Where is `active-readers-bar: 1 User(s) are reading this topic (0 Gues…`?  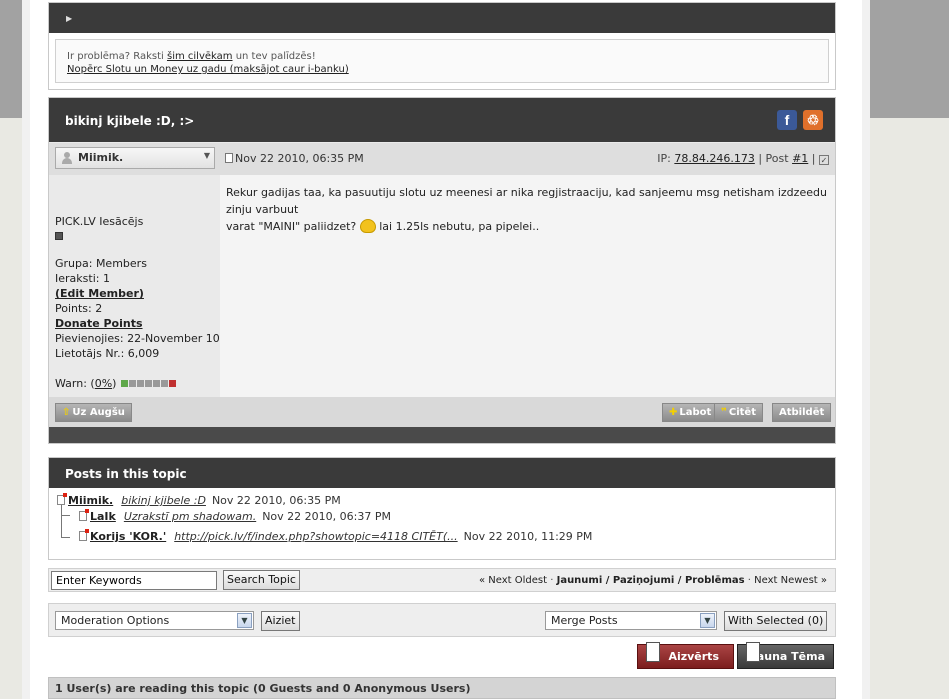
active-readers-bar: 1 User(s) are reading this topic (0 Gues… is located at coordinates (442, 688).